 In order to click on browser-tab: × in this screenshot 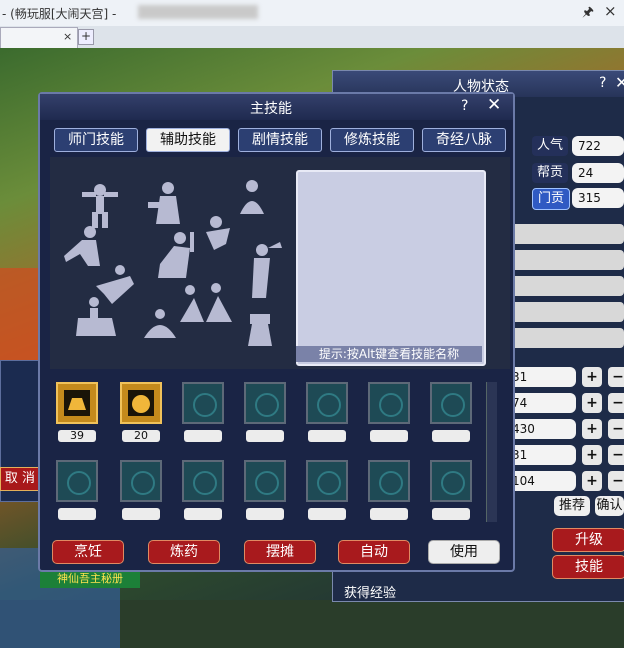, I will do `click(39, 37)`.